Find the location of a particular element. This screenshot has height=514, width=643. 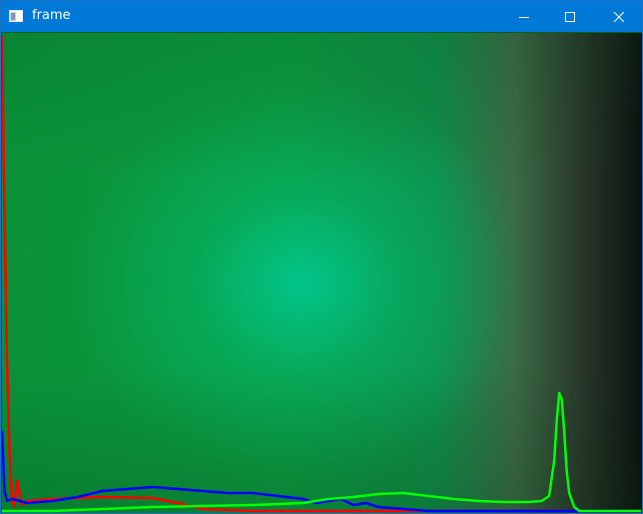

title-bar: frame is located at coordinates (321, 16).